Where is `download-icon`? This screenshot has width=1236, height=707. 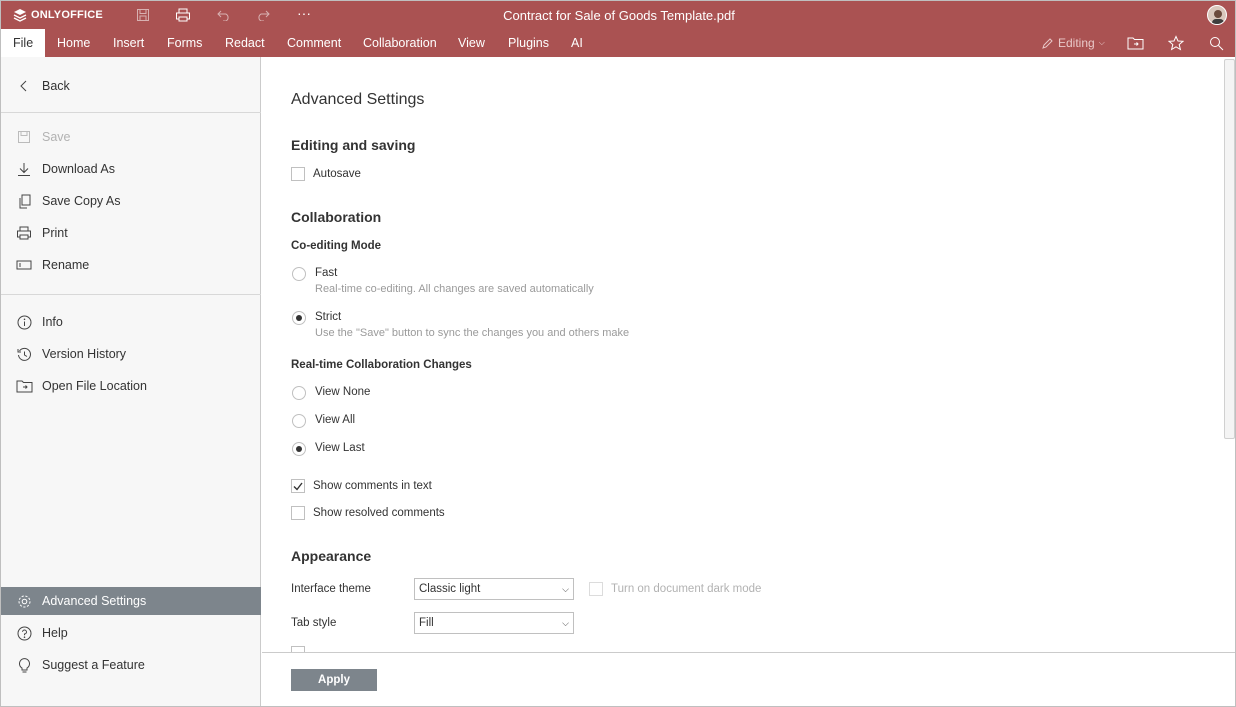 download-icon is located at coordinates (24, 169).